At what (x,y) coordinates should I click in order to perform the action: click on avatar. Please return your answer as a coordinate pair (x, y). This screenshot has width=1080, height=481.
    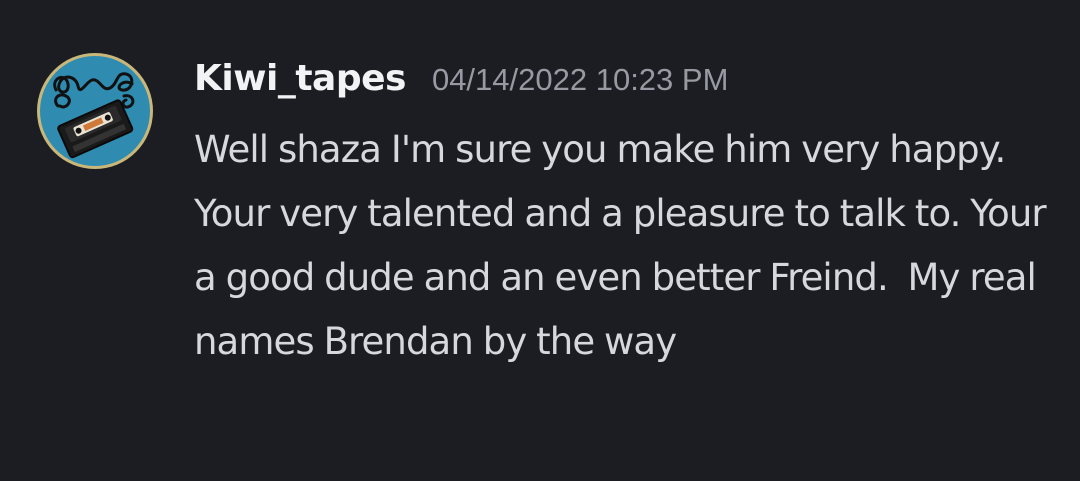
    Looking at the image, I should click on (95, 111).